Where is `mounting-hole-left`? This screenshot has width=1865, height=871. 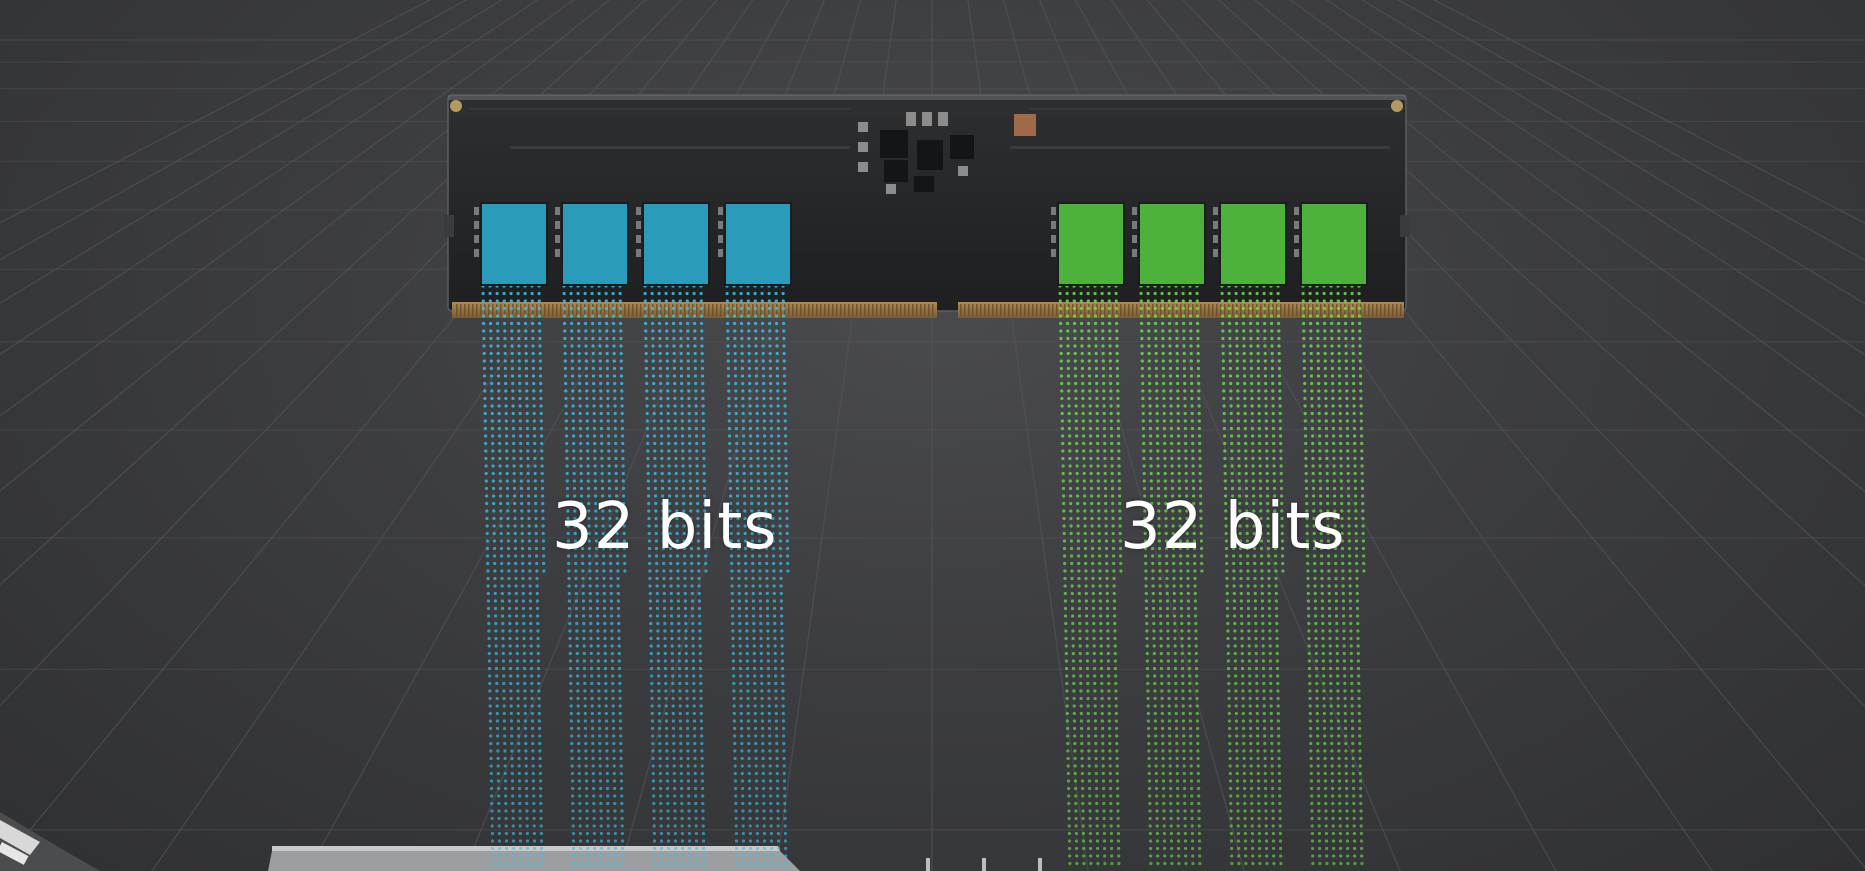
mounting-hole-left is located at coordinates (456, 106).